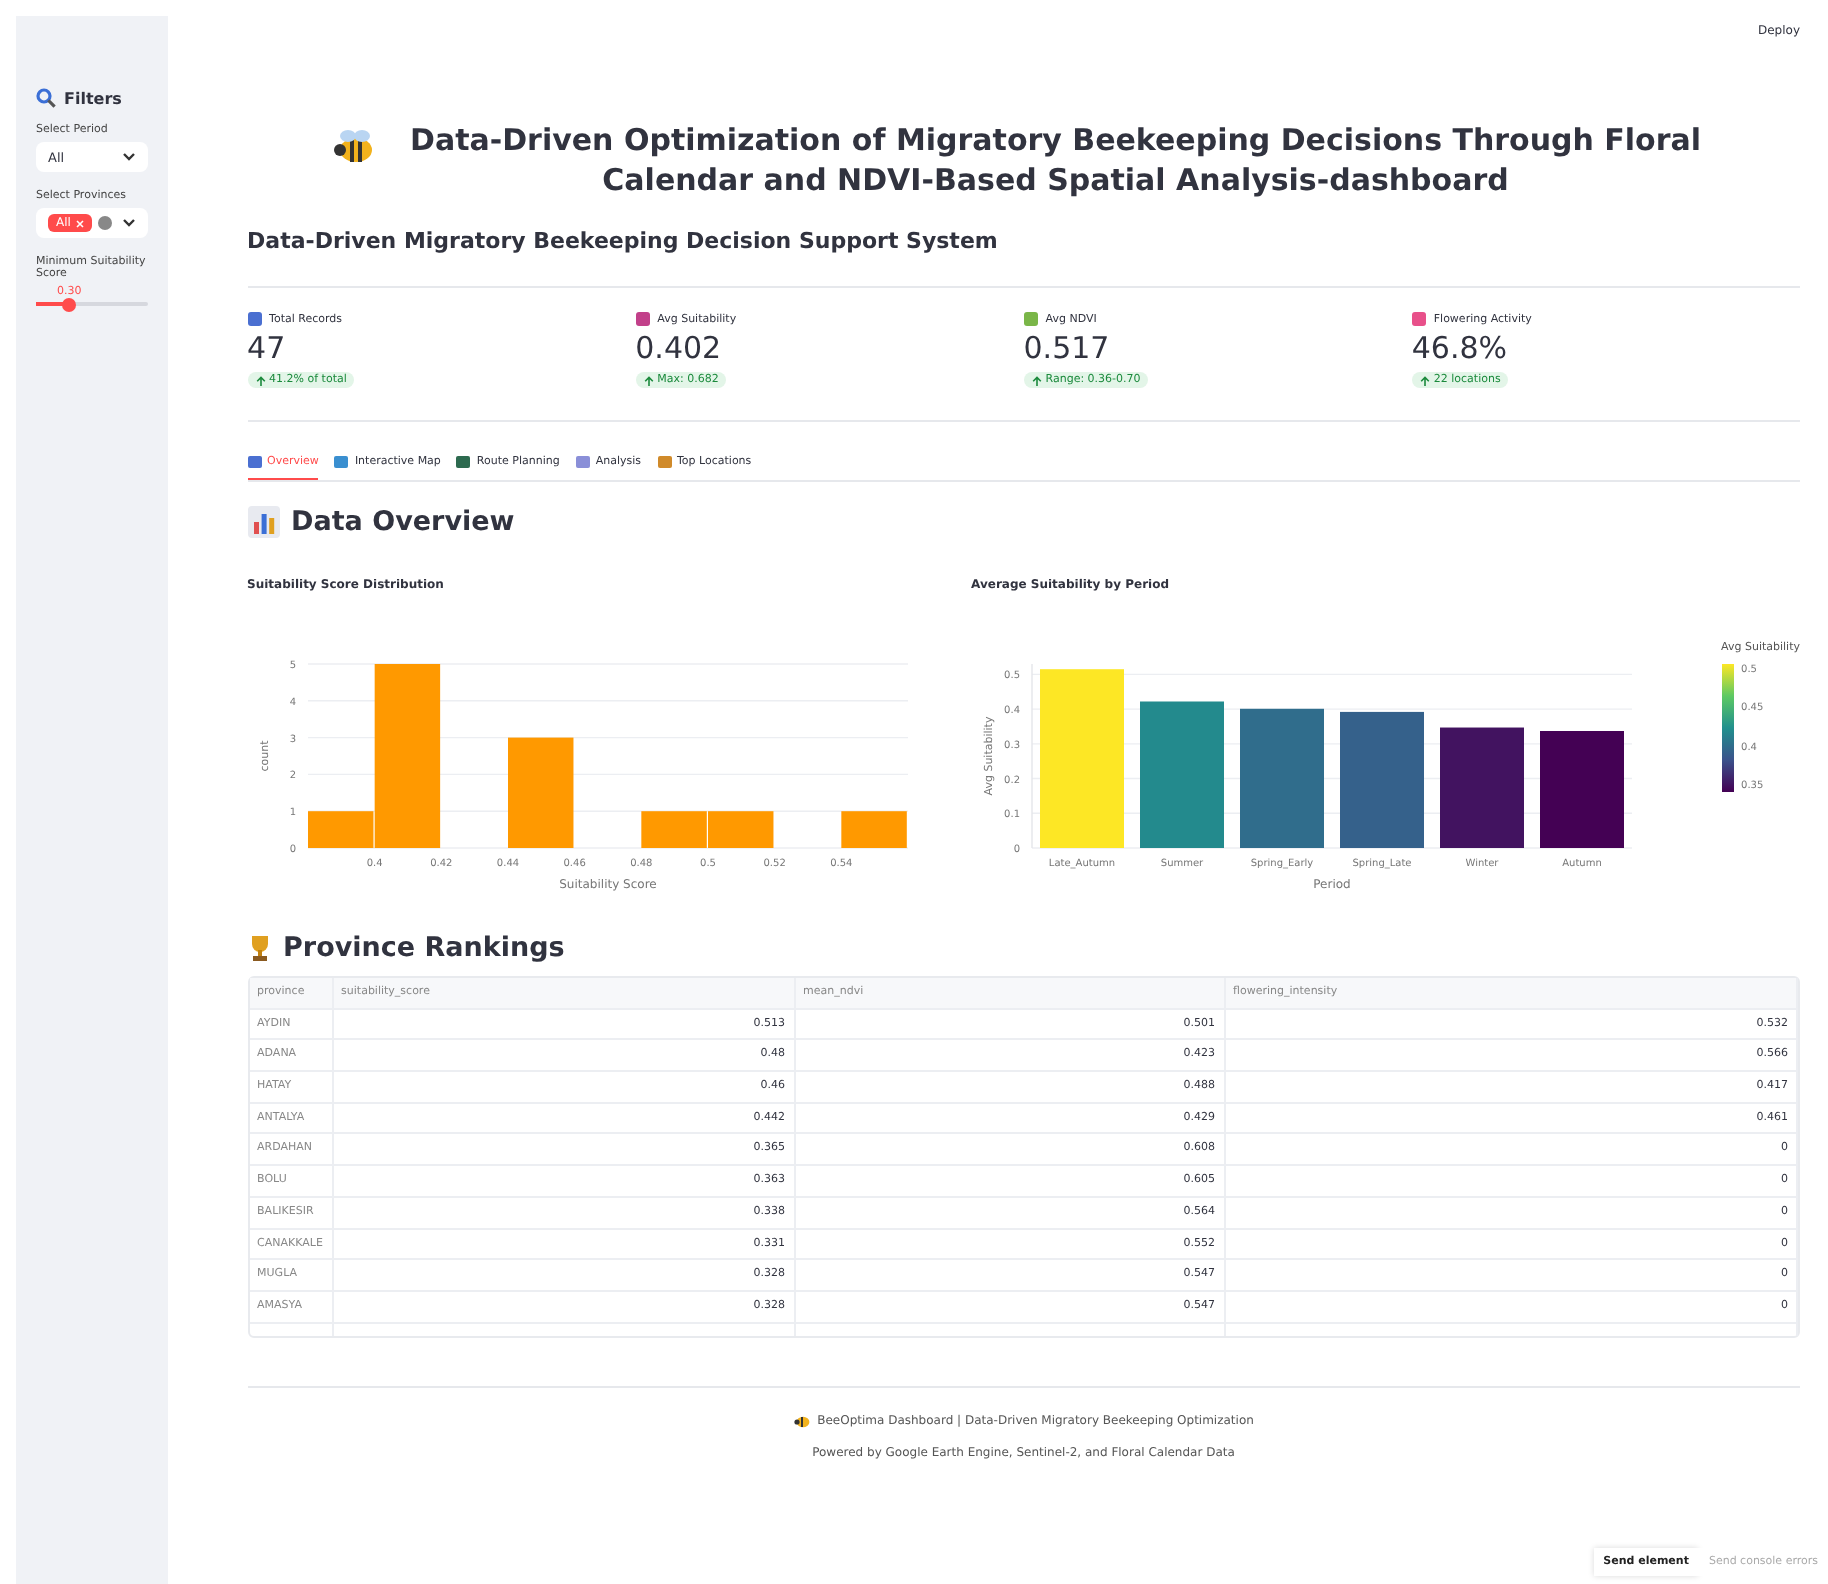 The width and height of the screenshot is (1828, 1584). I want to click on close-icon, so click(80, 223).